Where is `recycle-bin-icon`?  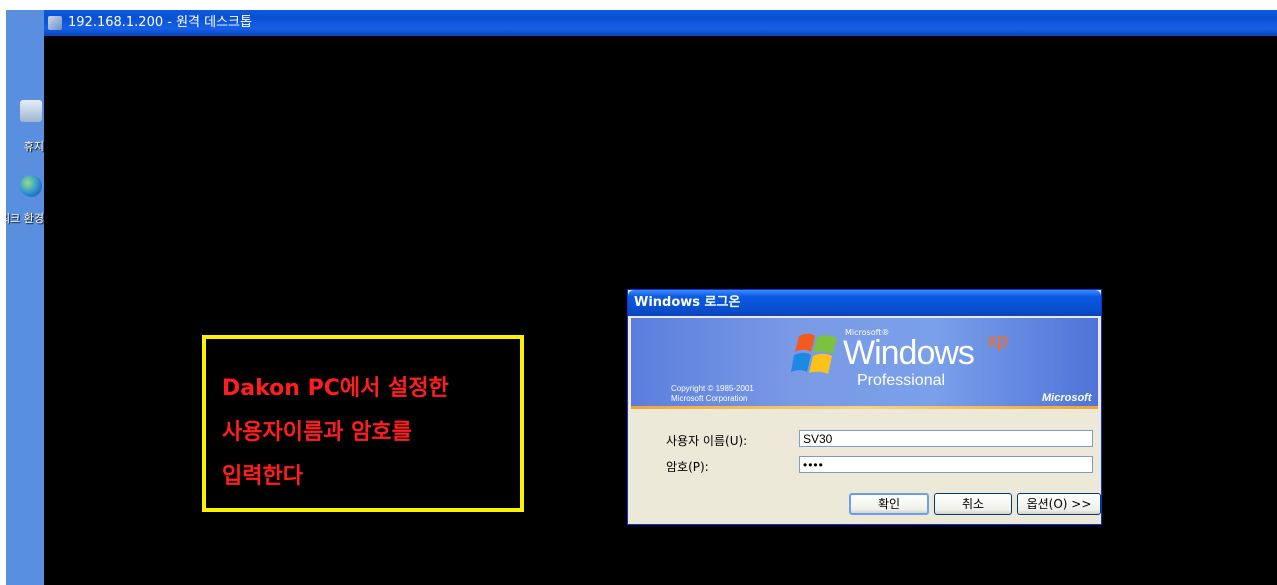
recycle-bin-icon is located at coordinates (31, 111).